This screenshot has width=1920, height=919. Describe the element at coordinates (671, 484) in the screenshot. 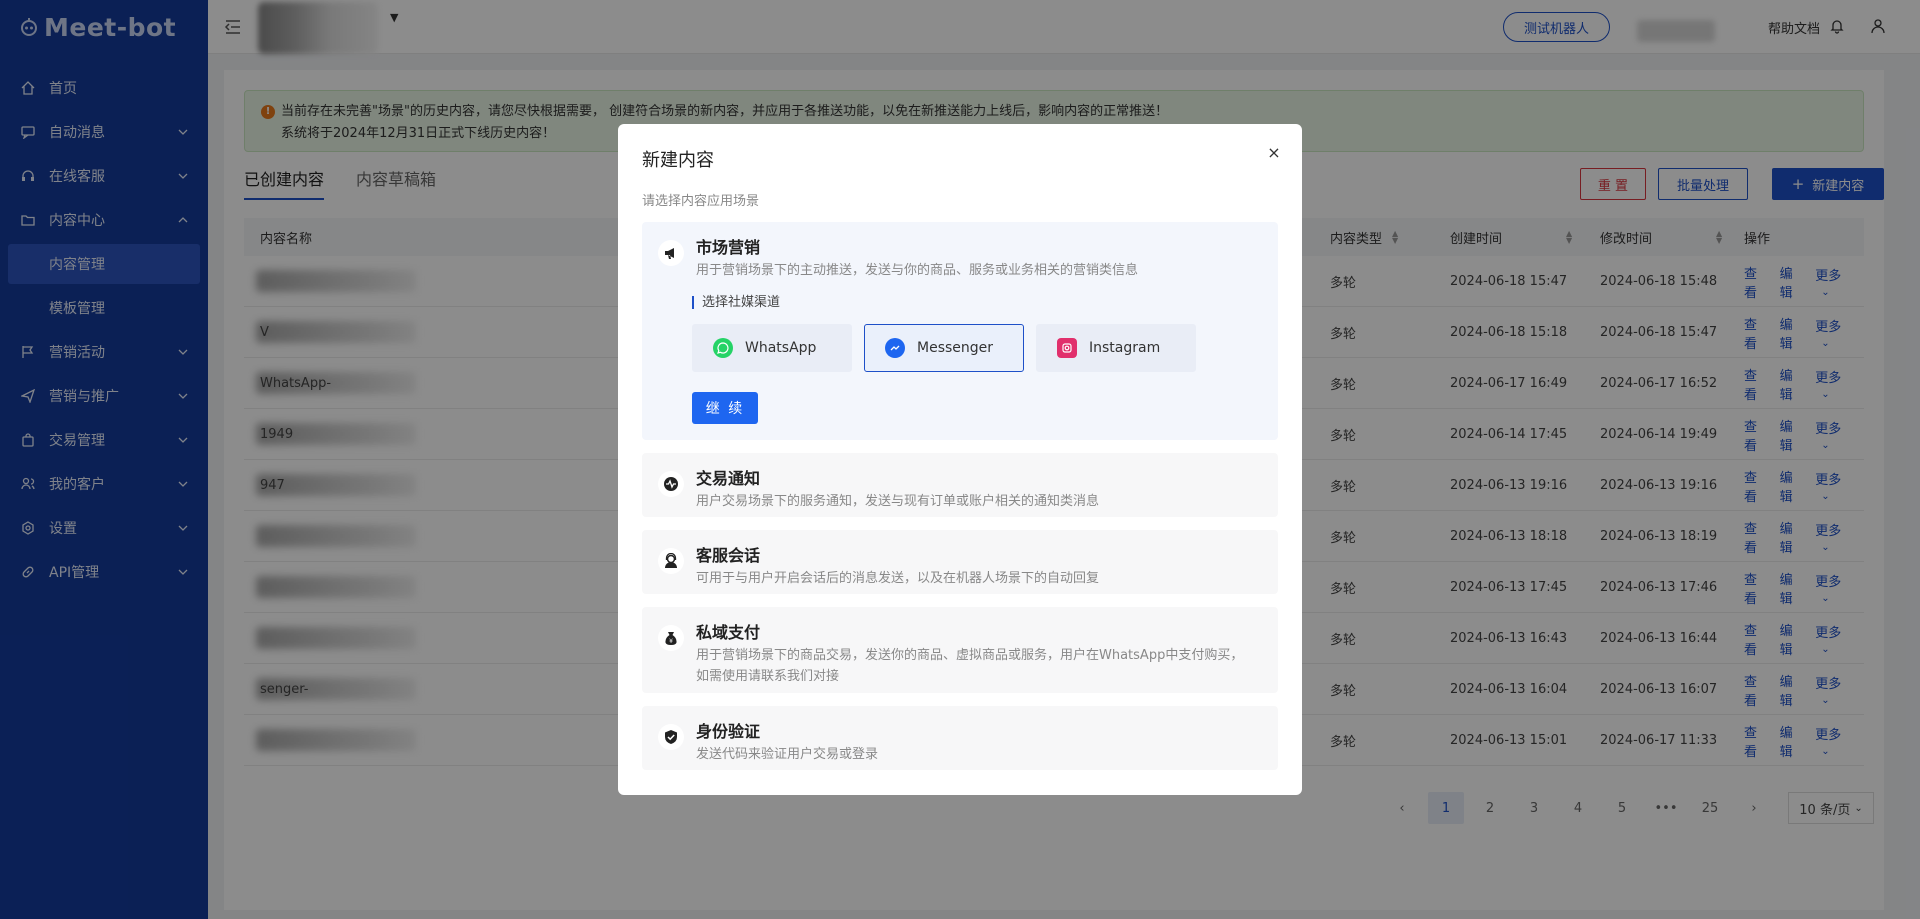

I see `pulse-icon` at that location.